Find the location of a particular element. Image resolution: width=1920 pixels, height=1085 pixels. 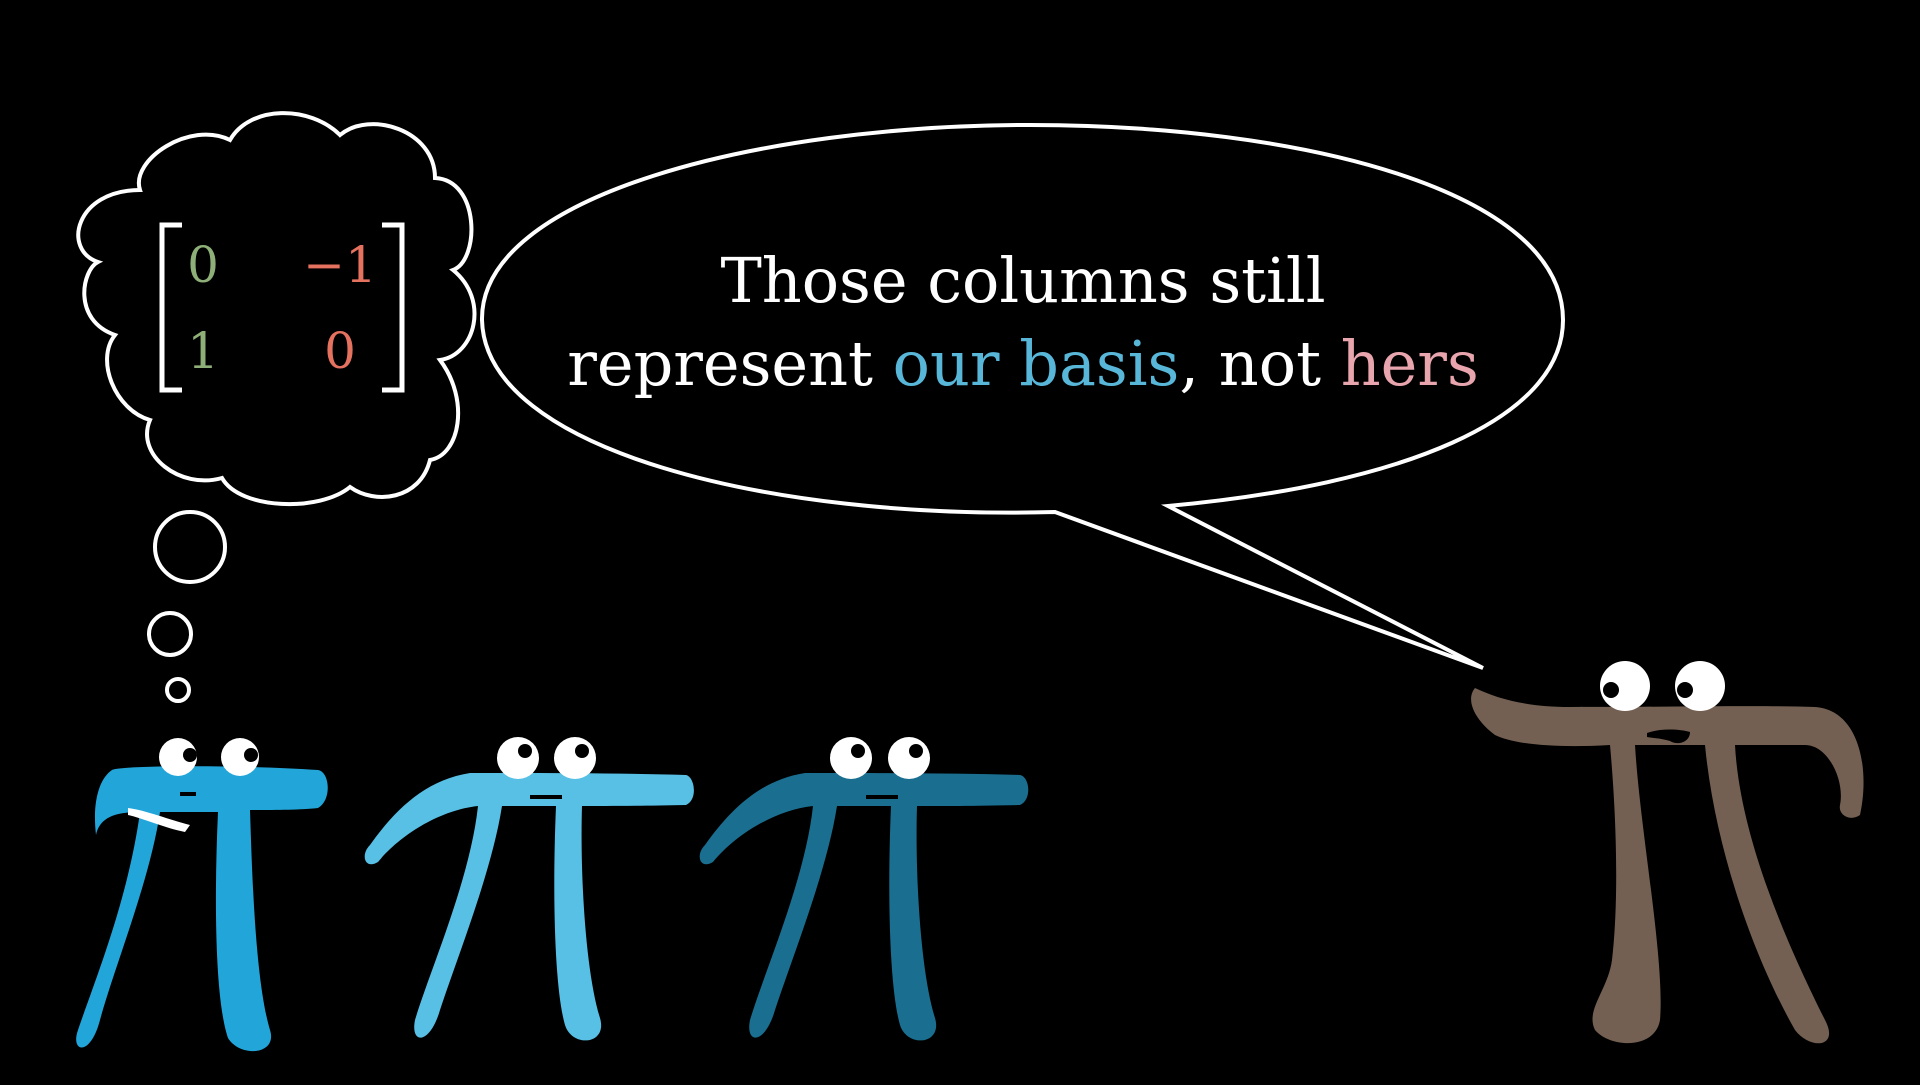

matrix-cell-r1c2: −1 is located at coordinates (340, 265).